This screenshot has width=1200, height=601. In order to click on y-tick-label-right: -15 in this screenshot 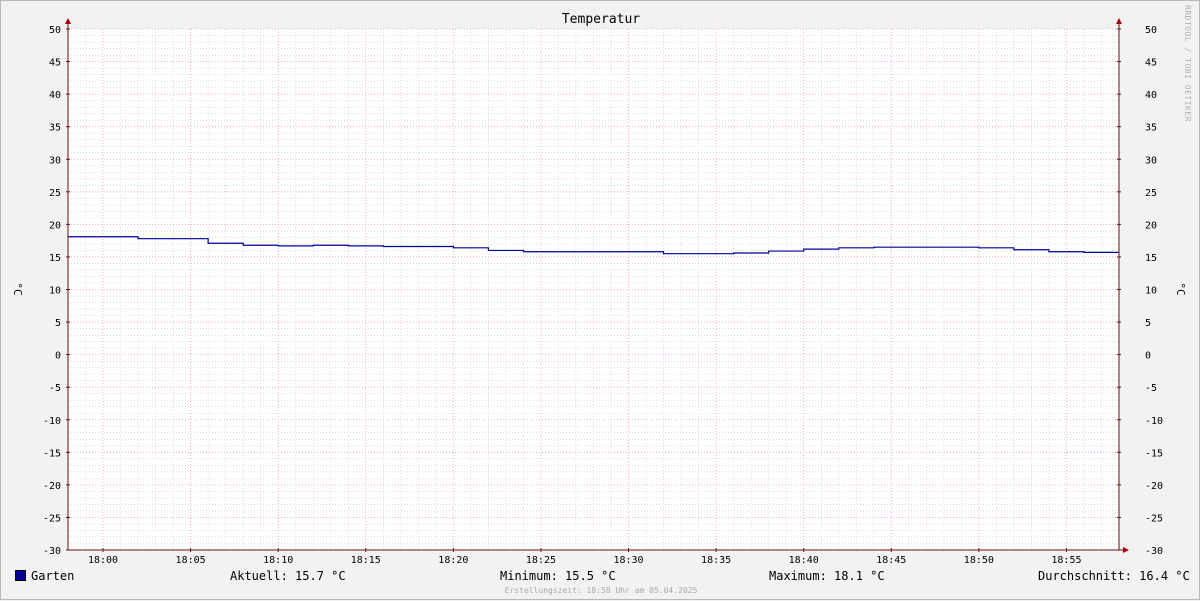, I will do `click(1154, 453)`.